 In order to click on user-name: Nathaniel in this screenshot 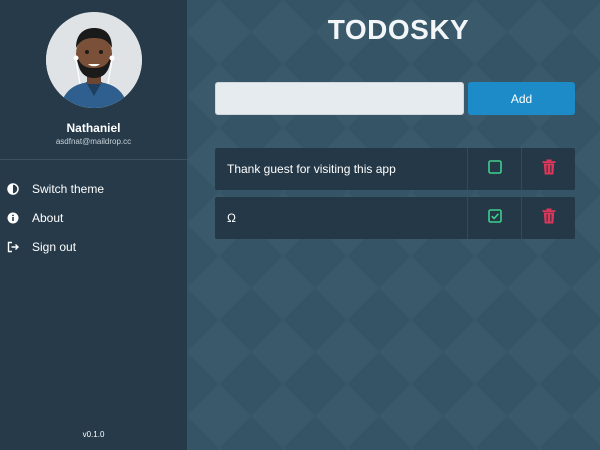, I will do `click(93, 128)`.